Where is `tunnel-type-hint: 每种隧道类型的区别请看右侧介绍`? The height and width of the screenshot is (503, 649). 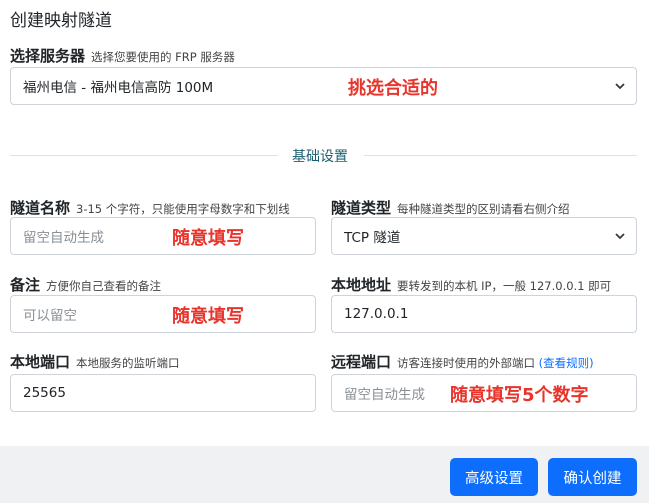
tunnel-type-hint: 每种隧道类型的区别请看右侧介绍 is located at coordinates (483, 209).